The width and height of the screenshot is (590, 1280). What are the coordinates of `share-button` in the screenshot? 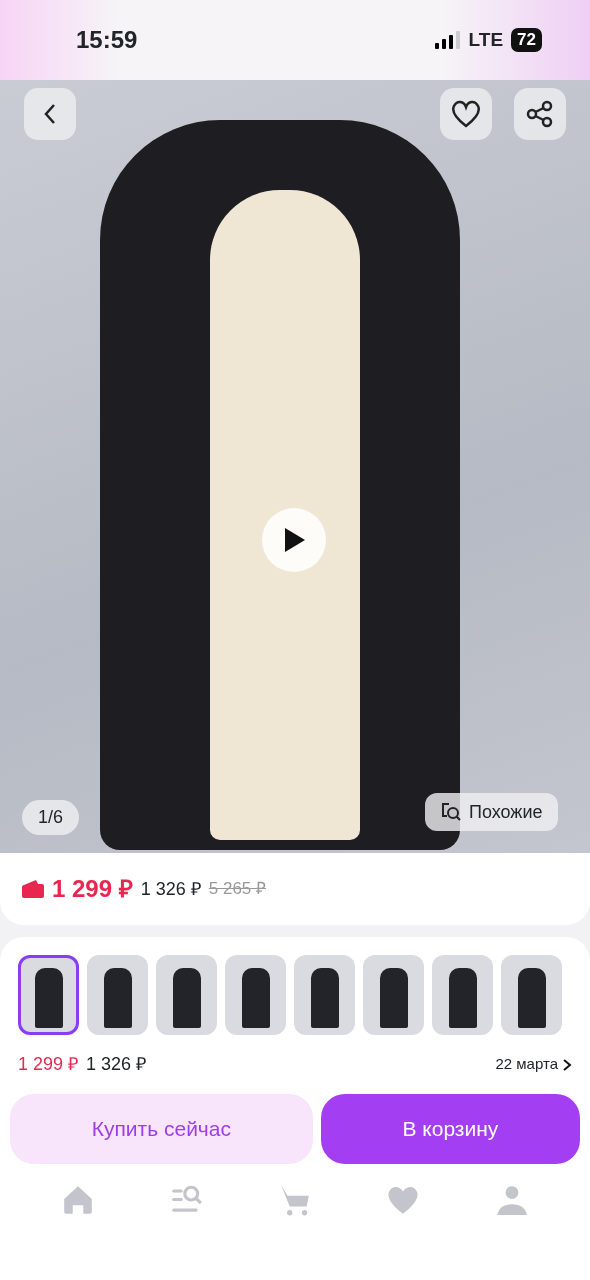 It's located at (540, 114).